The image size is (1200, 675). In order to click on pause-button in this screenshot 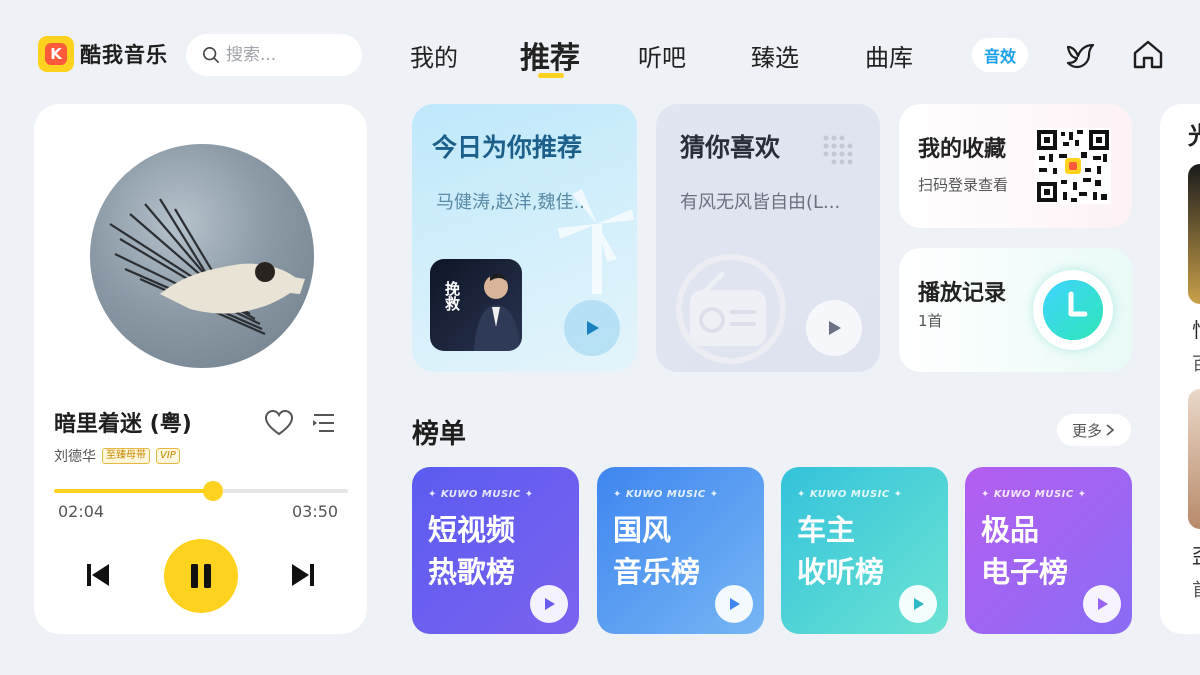, I will do `click(201, 576)`.